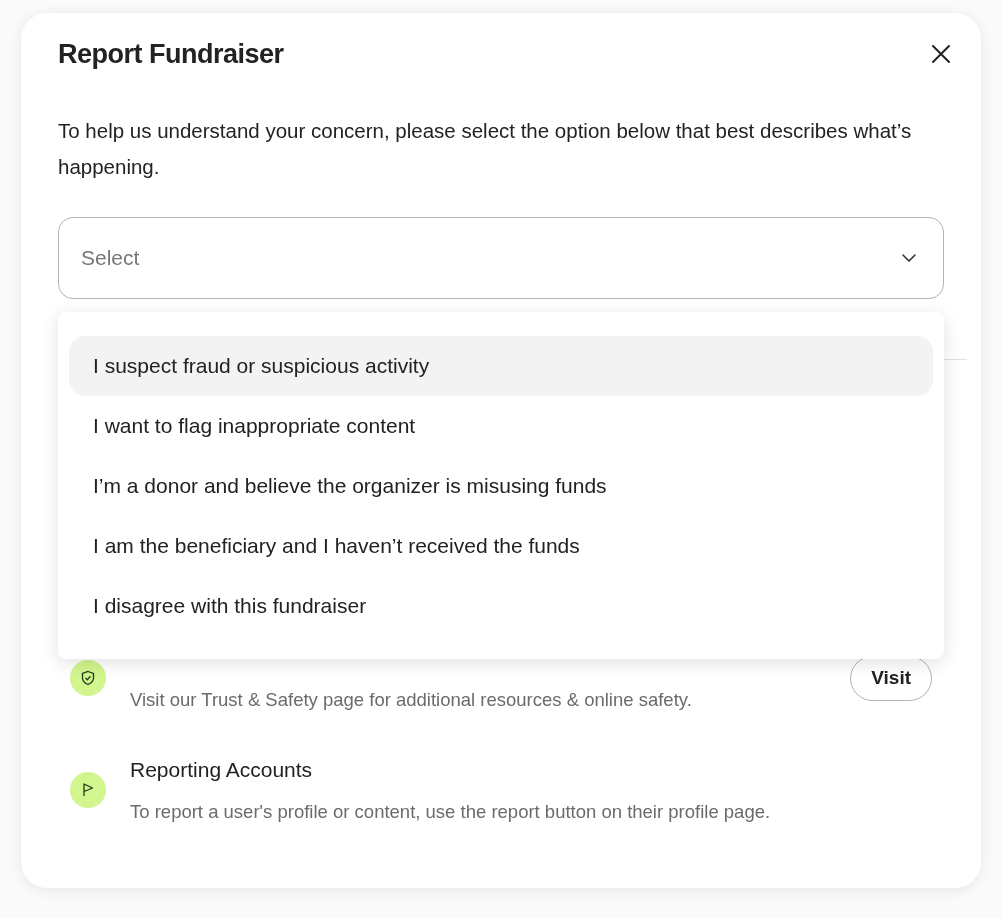  What do you see at coordinates (88, 678) in the screenshot?
I see `shield-icon` at bounding box center [88, 678].